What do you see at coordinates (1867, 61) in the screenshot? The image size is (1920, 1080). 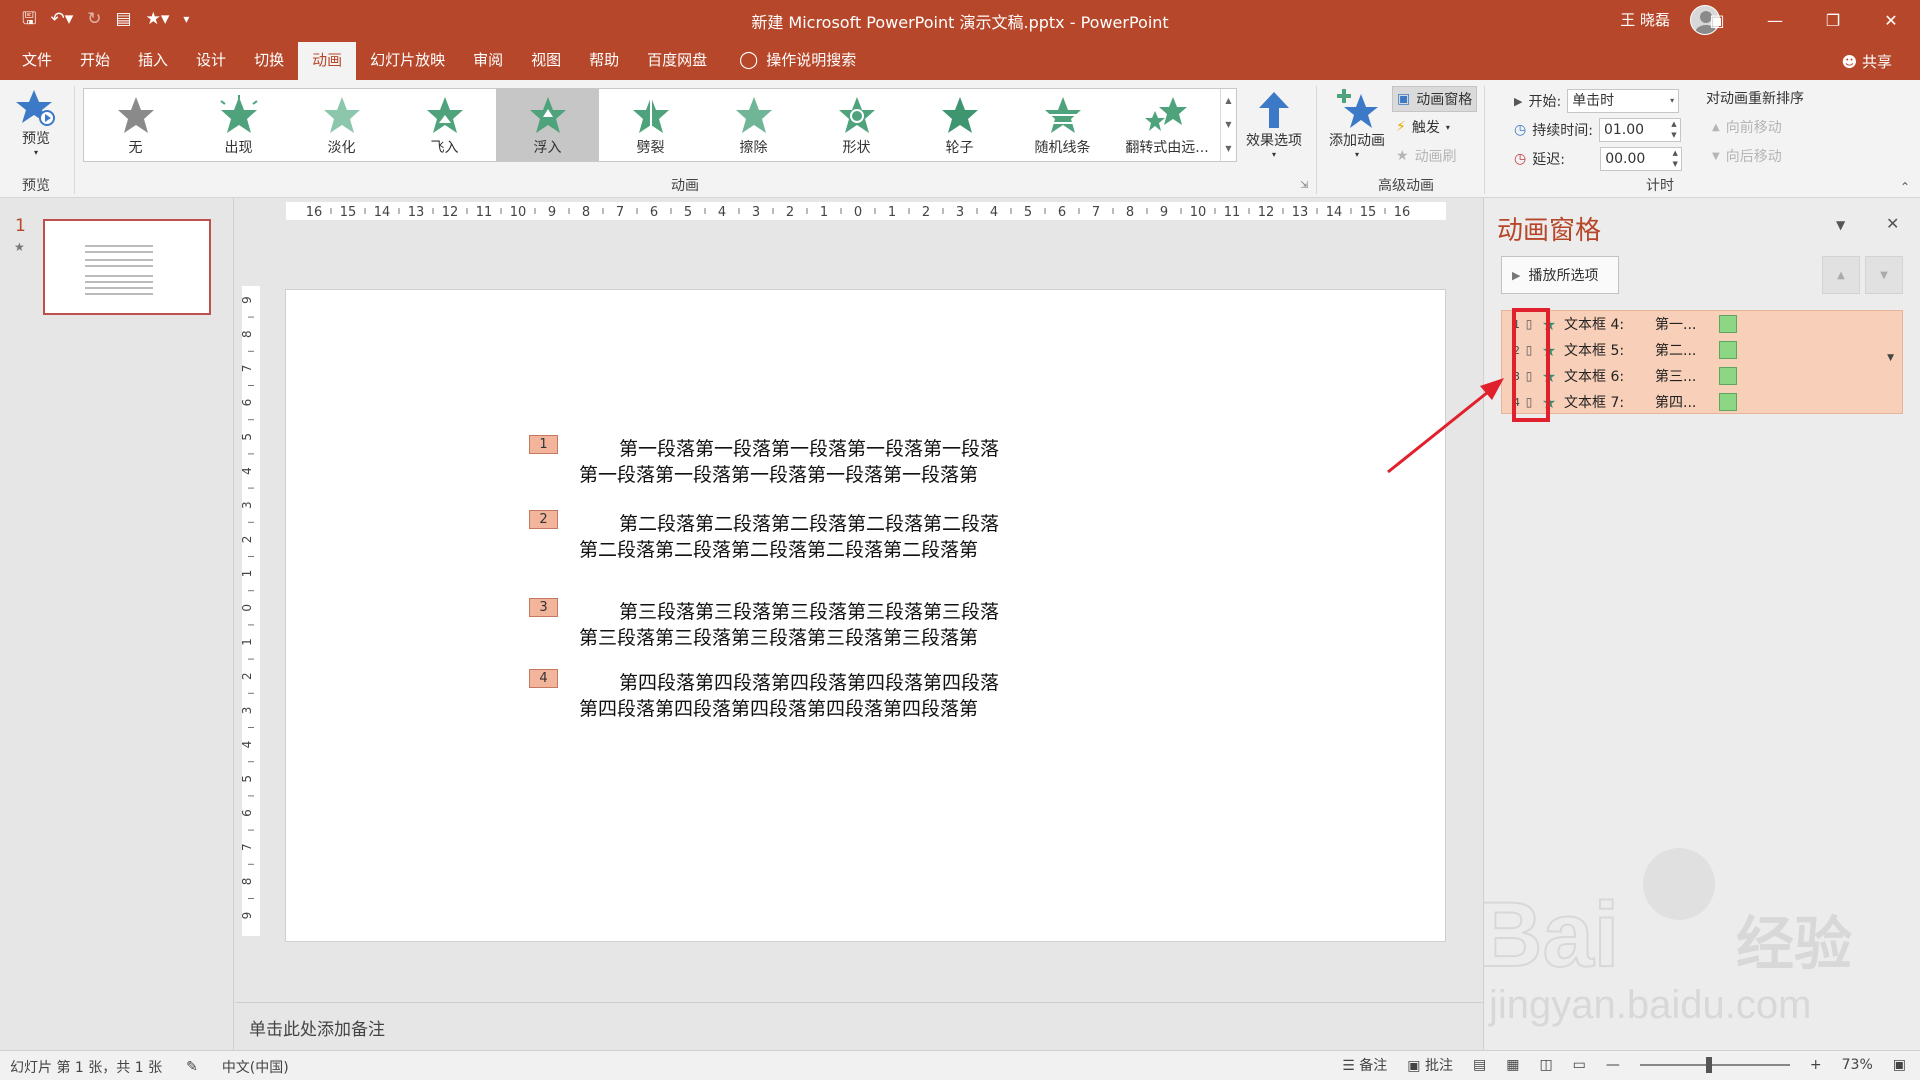 I see `share-button: ☻ 共享` at bounding box center [1867, 61].